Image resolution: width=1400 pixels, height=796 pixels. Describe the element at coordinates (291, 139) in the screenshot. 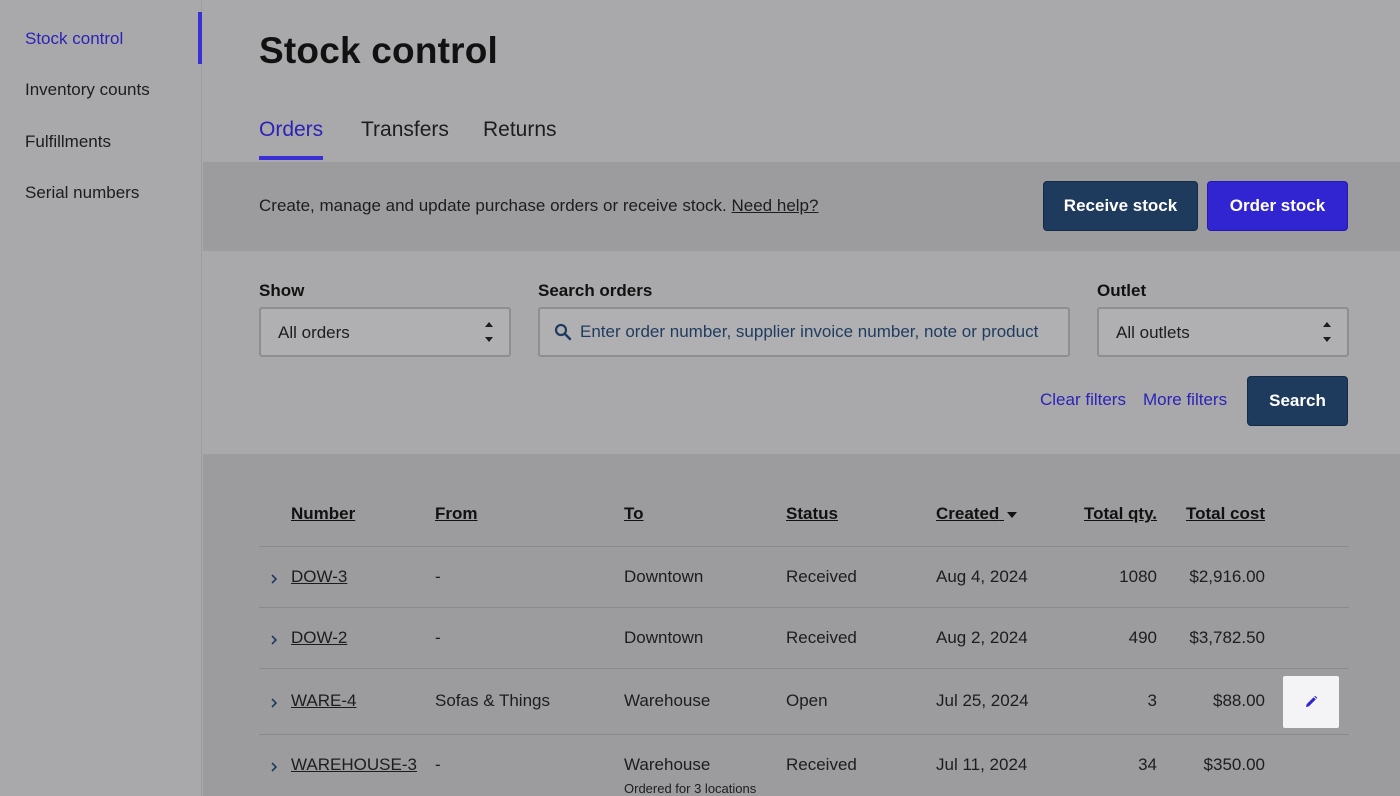

I see `tab-orders: Orders` at that location.